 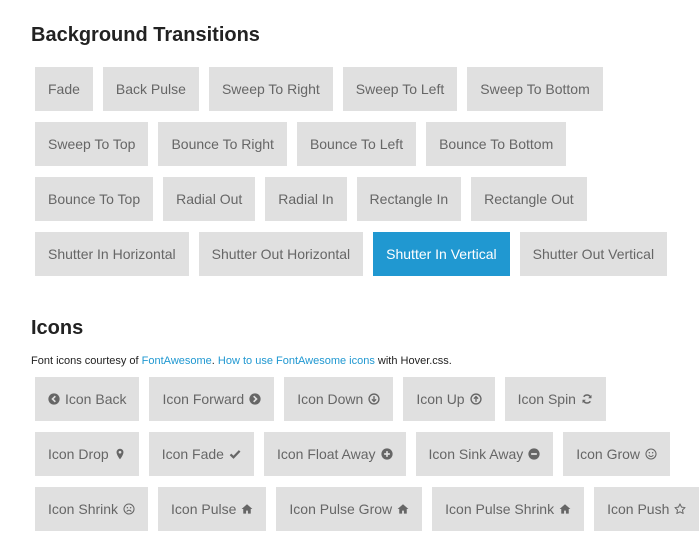 I want to click on button-label: Shutter Out Horizontal, so click(x=281, y=254).